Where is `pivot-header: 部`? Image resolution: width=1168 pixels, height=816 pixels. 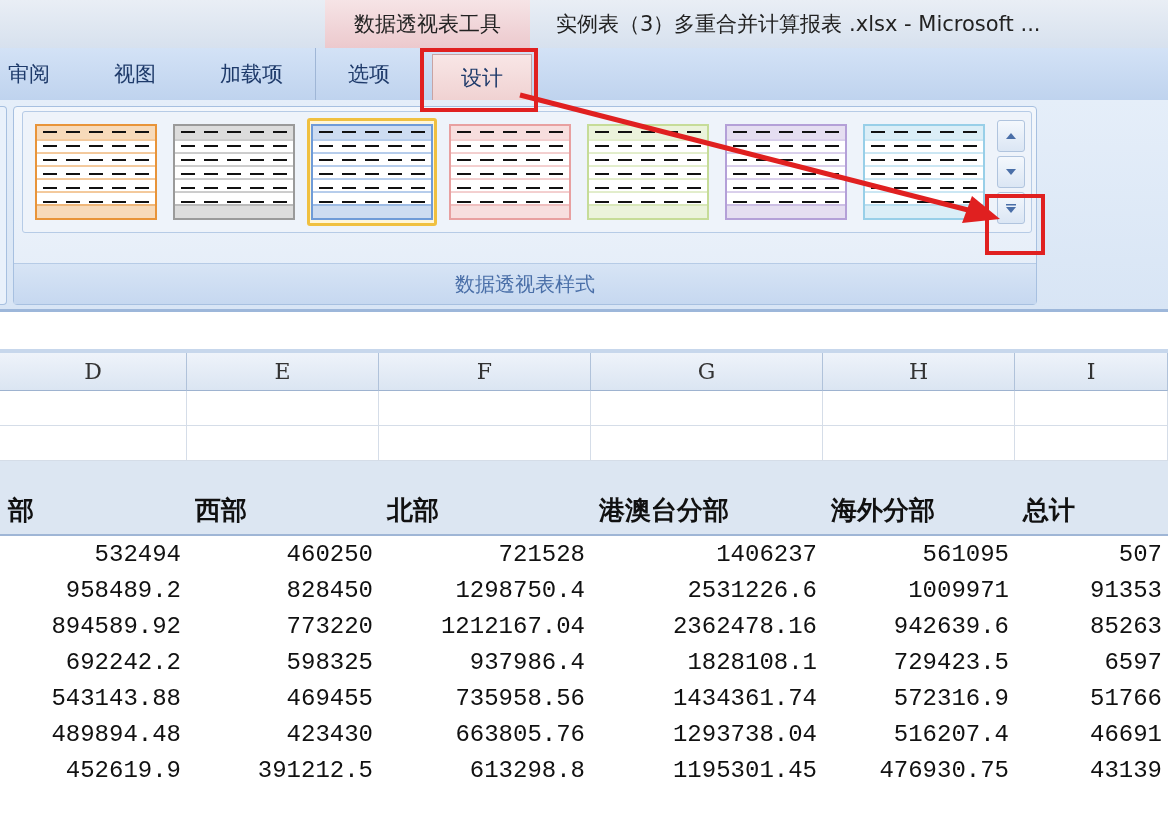 pivot-header: 部 is located at coordinates (93, 498).